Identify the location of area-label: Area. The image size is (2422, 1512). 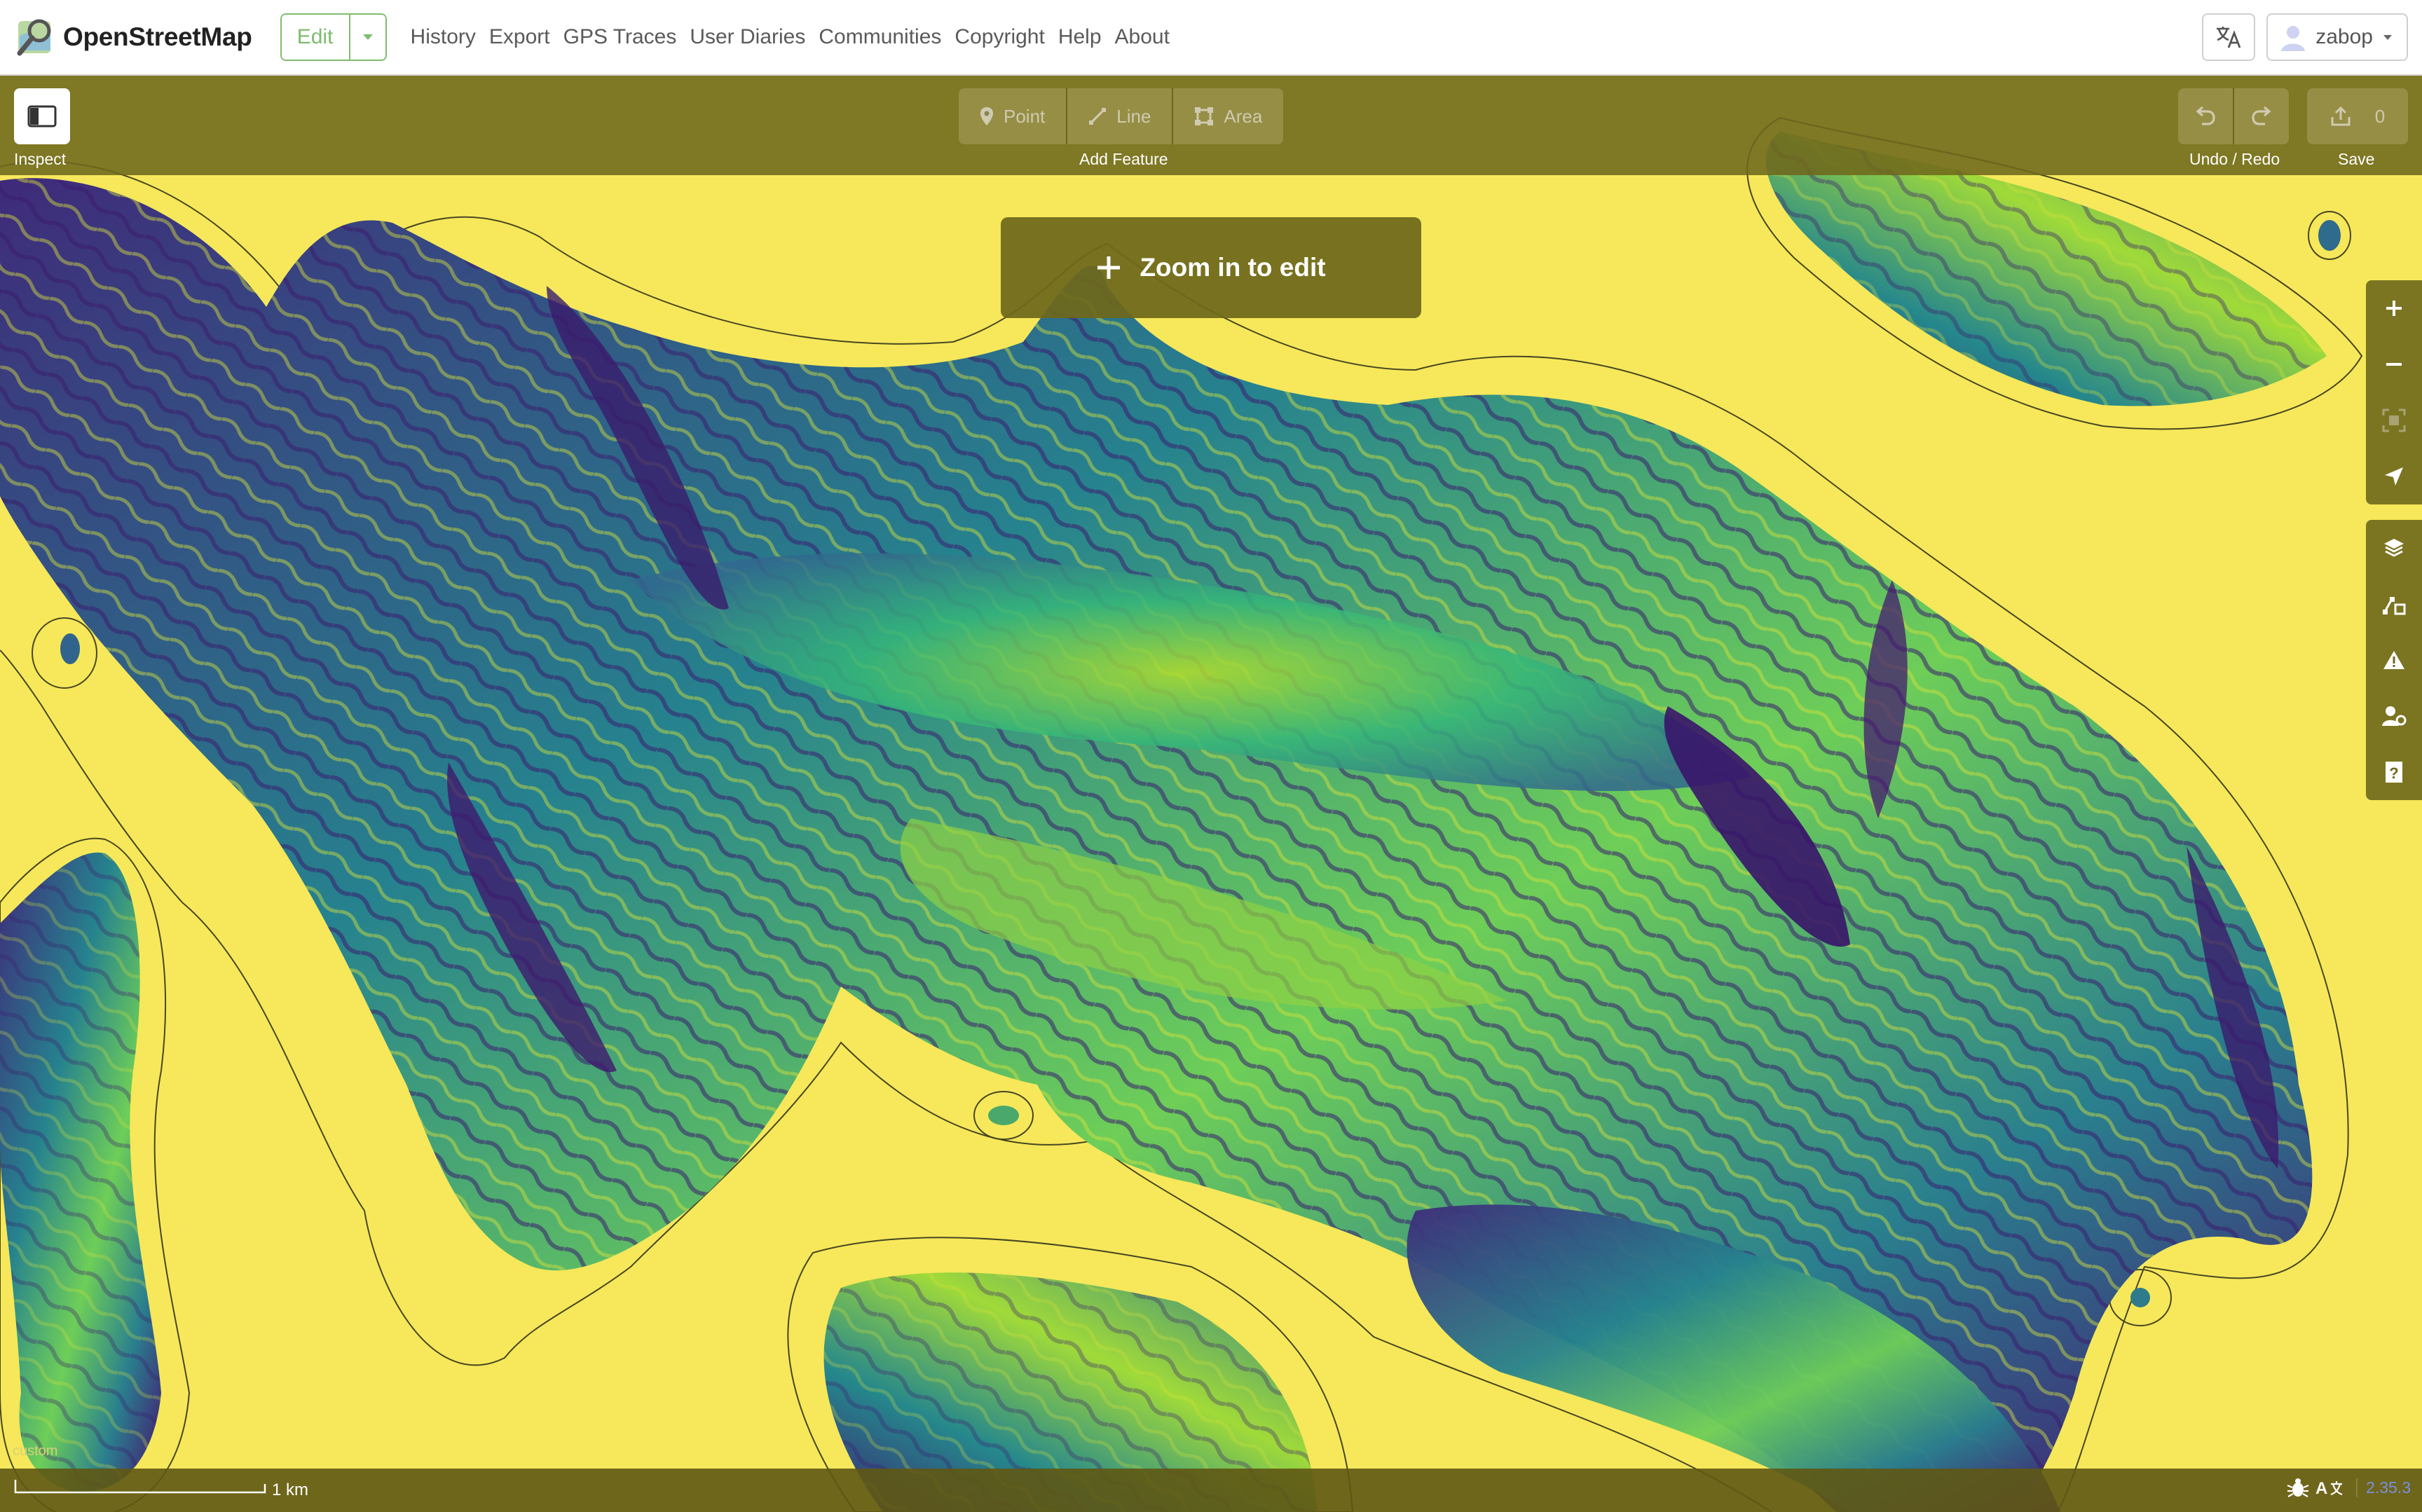
(1244, 116).